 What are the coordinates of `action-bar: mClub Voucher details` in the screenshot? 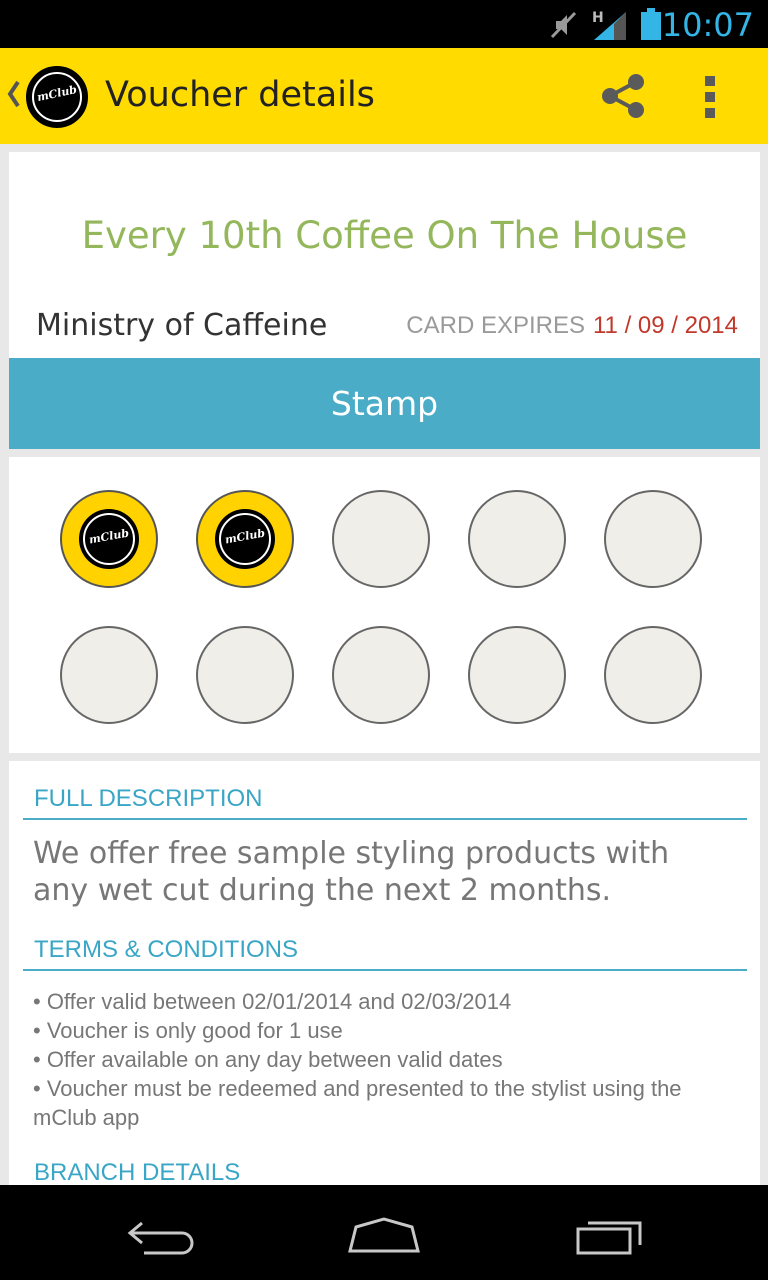 It's located at (384, 96).